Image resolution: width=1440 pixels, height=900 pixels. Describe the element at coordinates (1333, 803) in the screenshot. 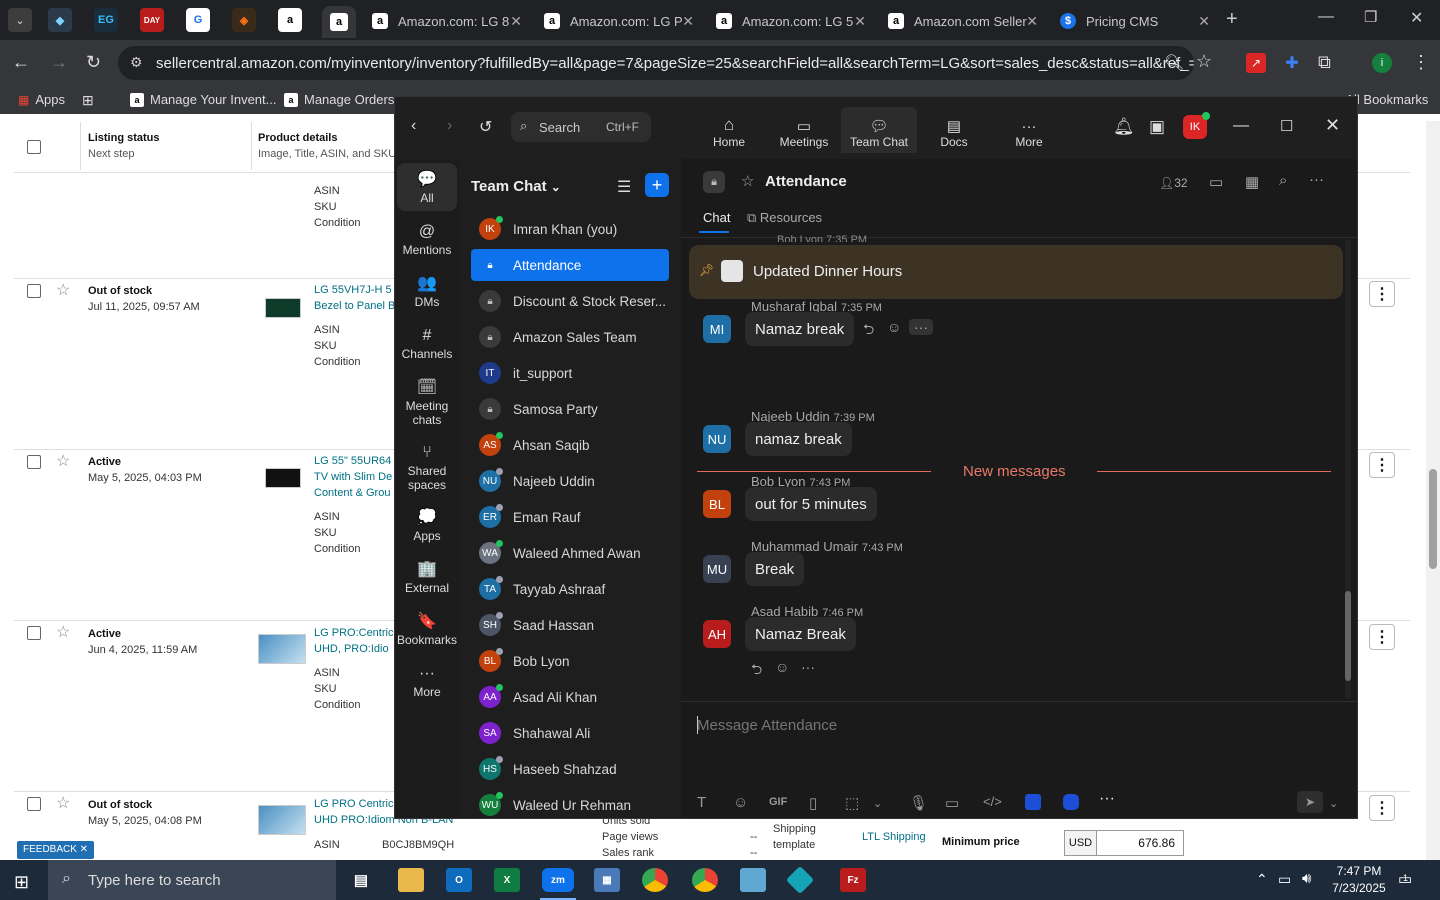

I see `send-options-chevron-icon: ⌄` at that location.